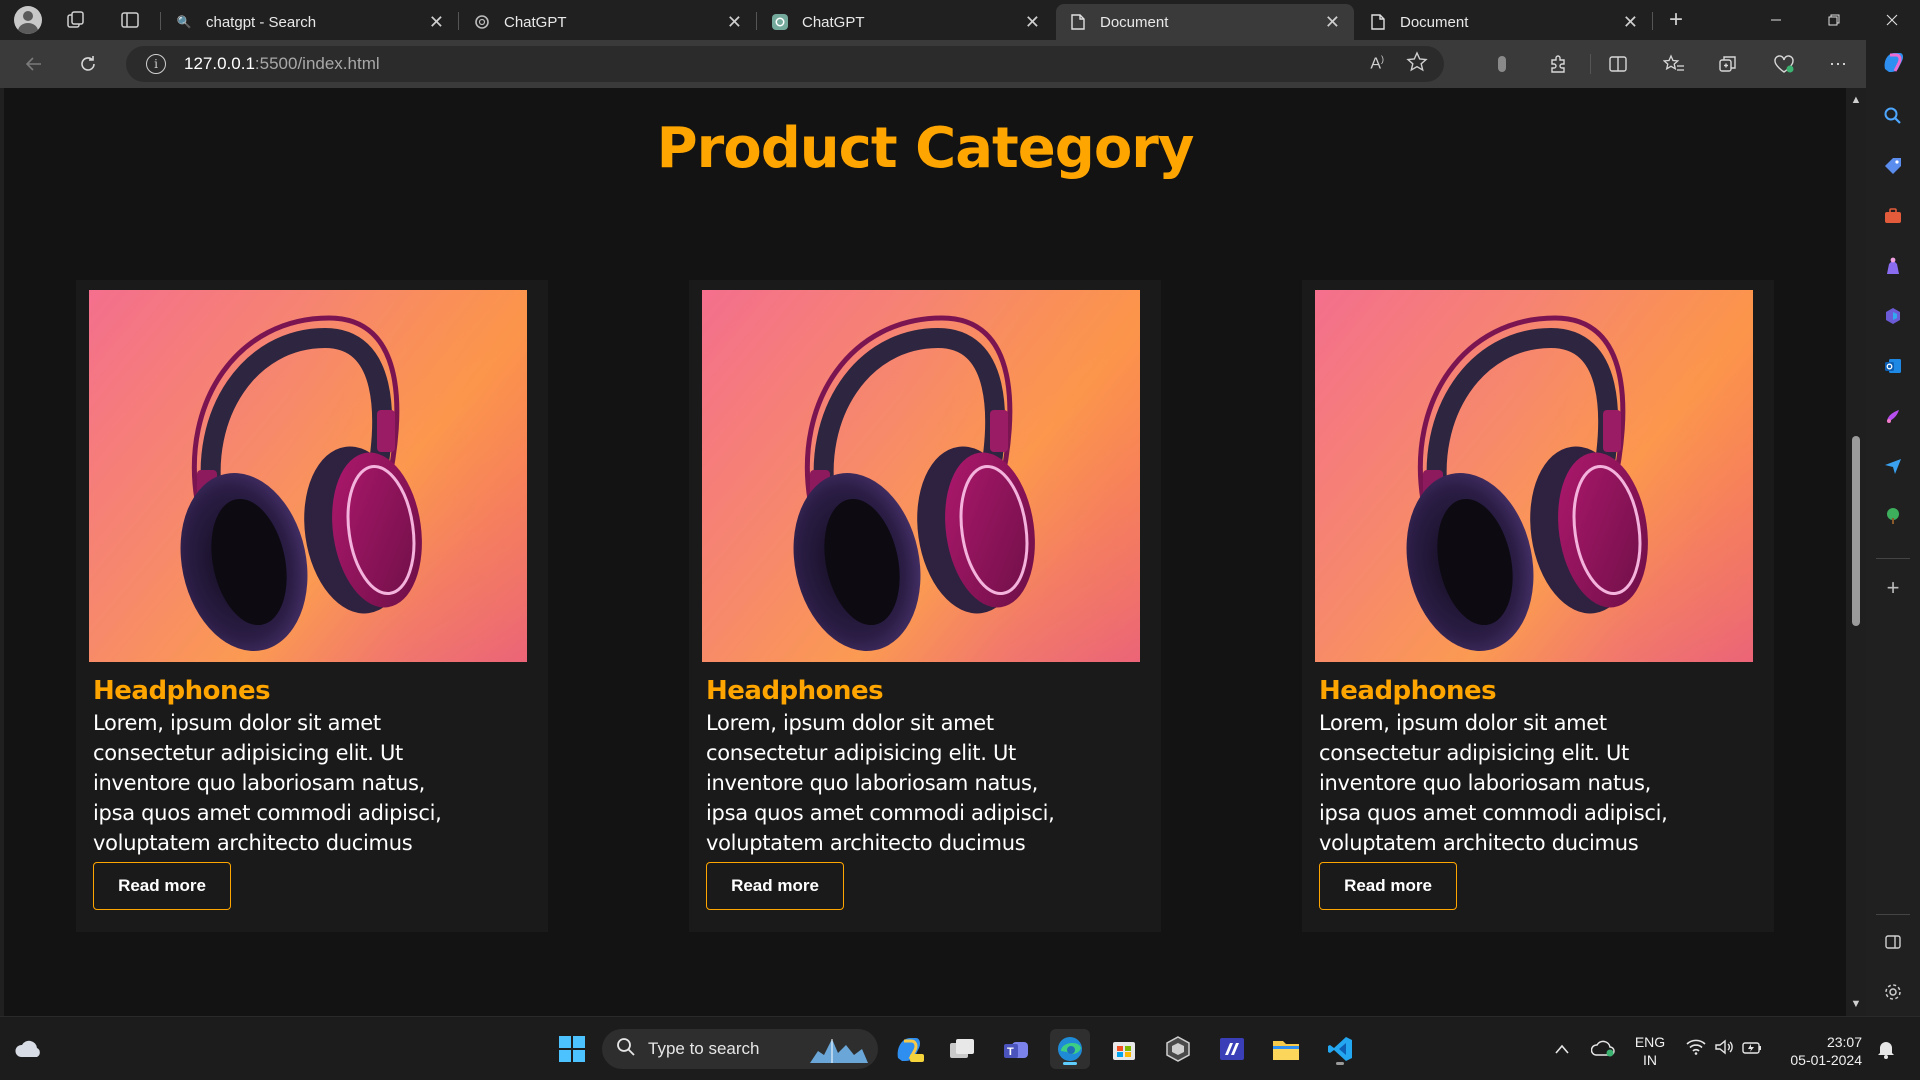  I want to click on outlook-icon, so click(1893, 366).